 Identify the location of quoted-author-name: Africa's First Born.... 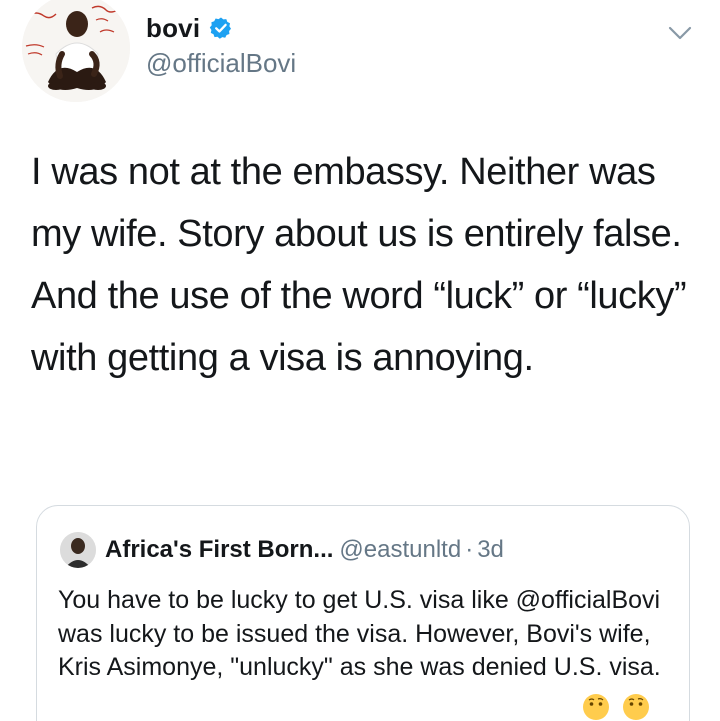
(219, 549).